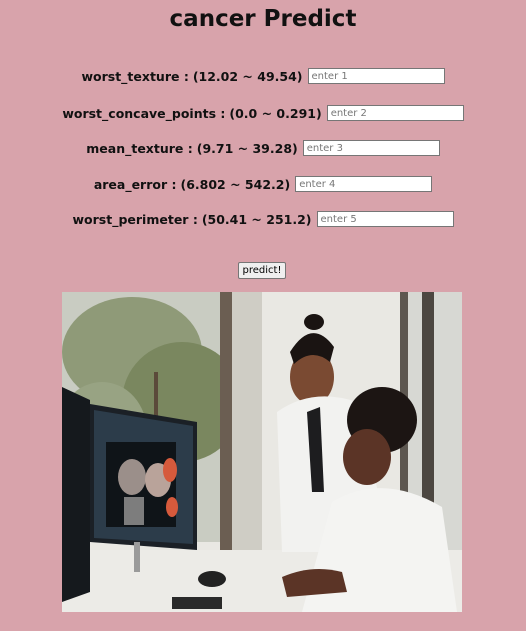  What do you see at coordinates (371, 148) in the screenshot?
I see `mean-texture-input` at bounding box center [371, 148].